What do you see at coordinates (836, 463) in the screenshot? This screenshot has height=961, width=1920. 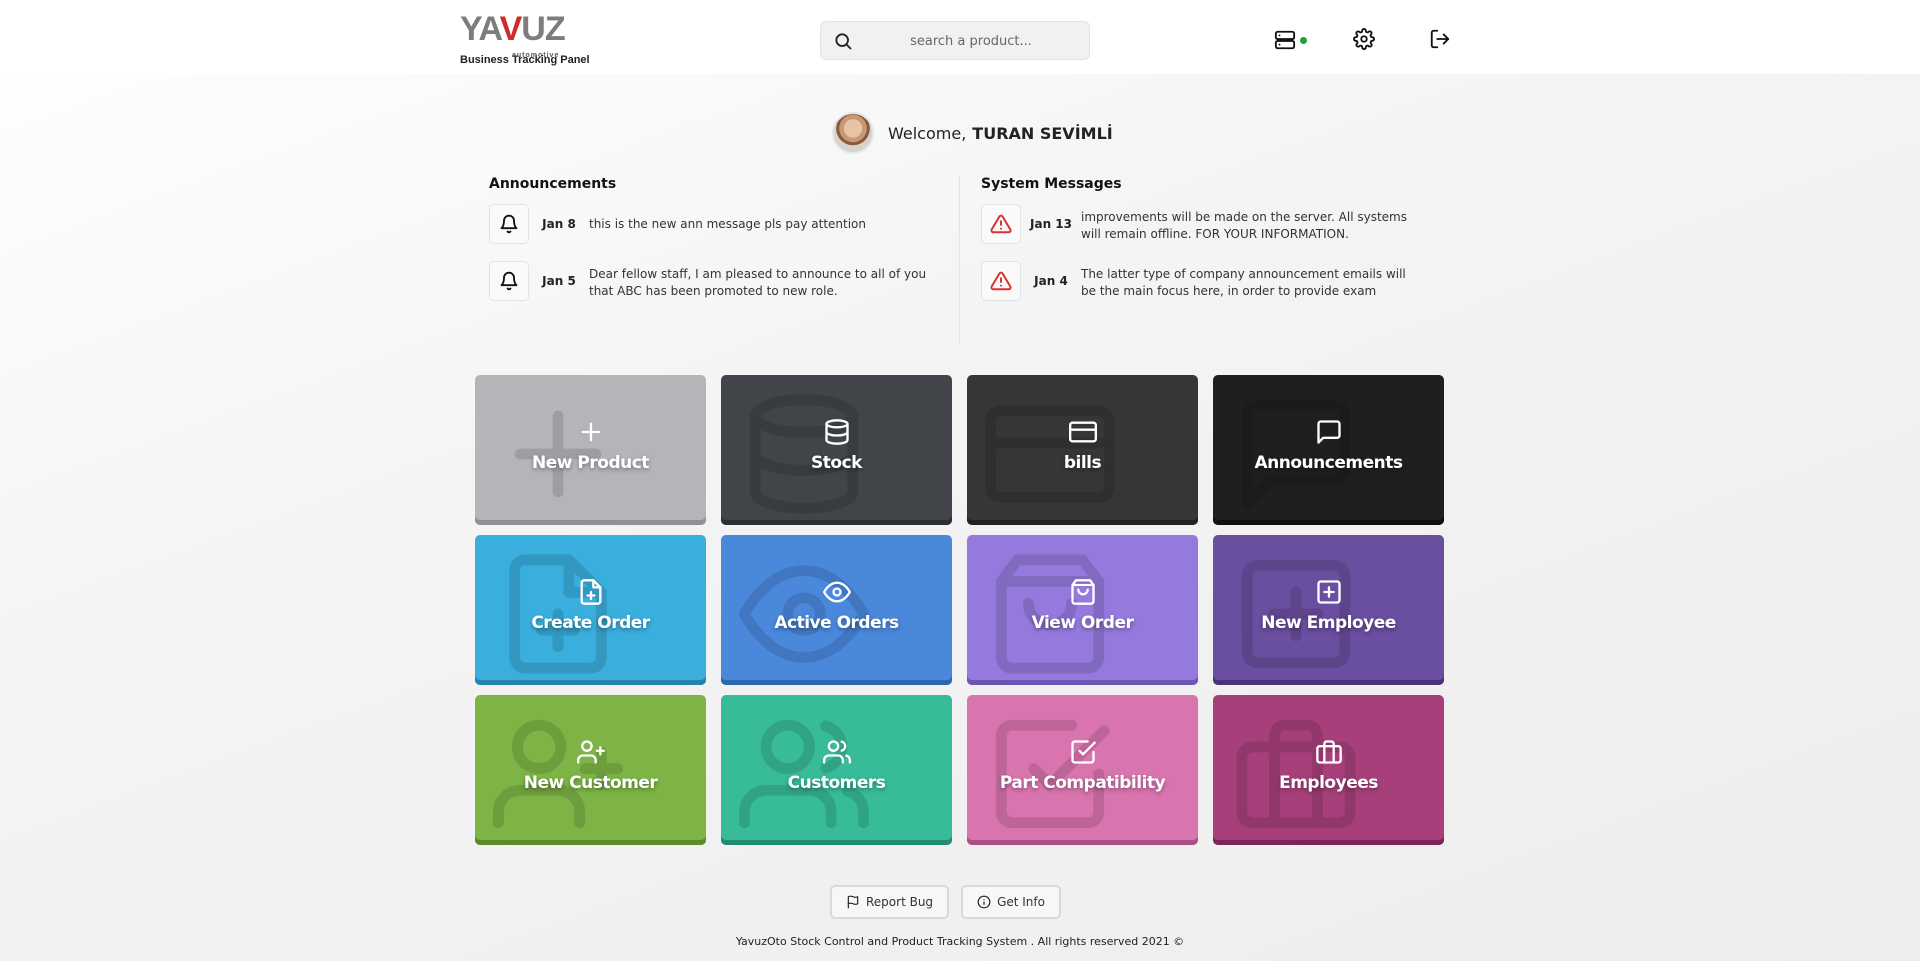 I see `tile-label: Stock` at bounding box center [836, 463].